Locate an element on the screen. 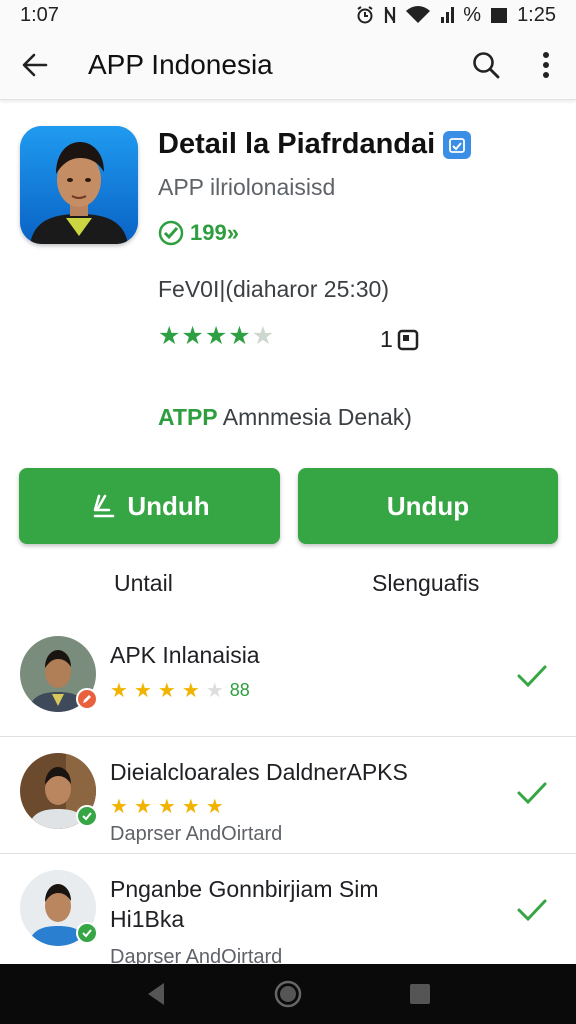  search-icon is located at coordinates (486, 64).